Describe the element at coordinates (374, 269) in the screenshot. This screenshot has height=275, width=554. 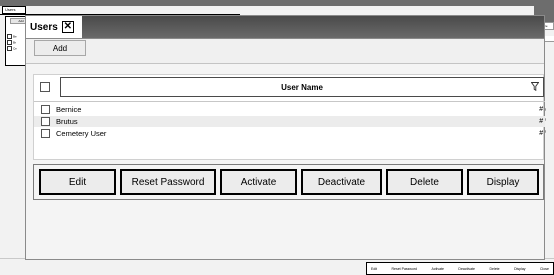
I see `background-edit-button: Edit` at that location.